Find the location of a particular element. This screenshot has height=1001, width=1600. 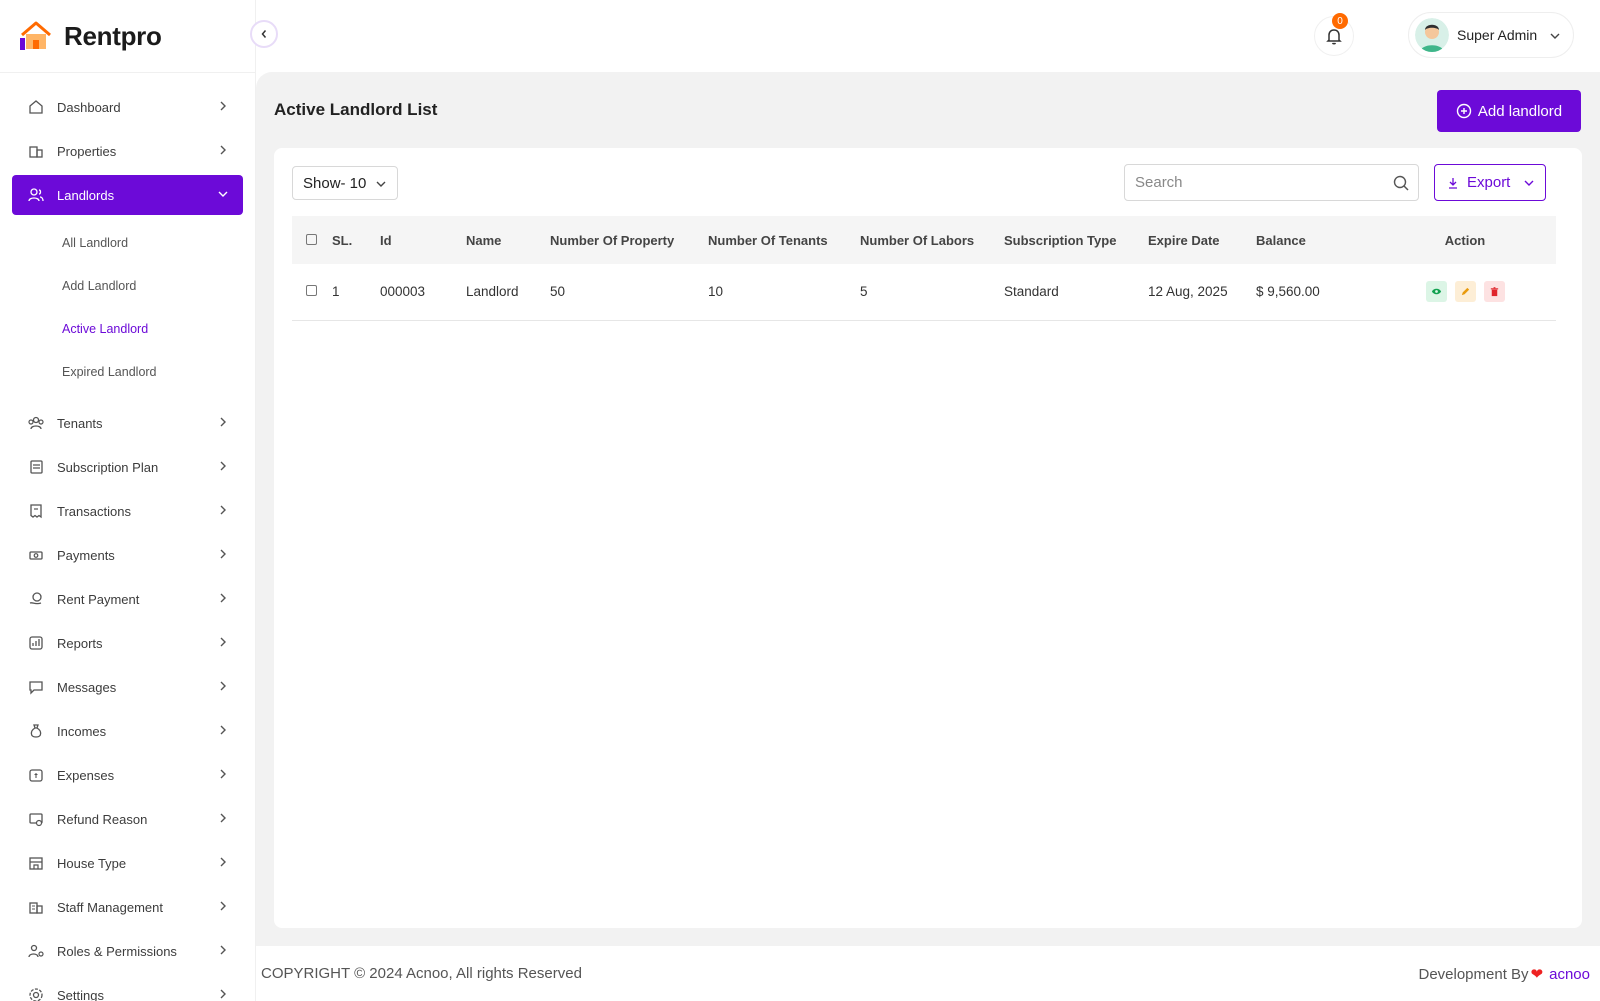

sidebar-item-tenants: Tenants is located at coordinates (127, 423).